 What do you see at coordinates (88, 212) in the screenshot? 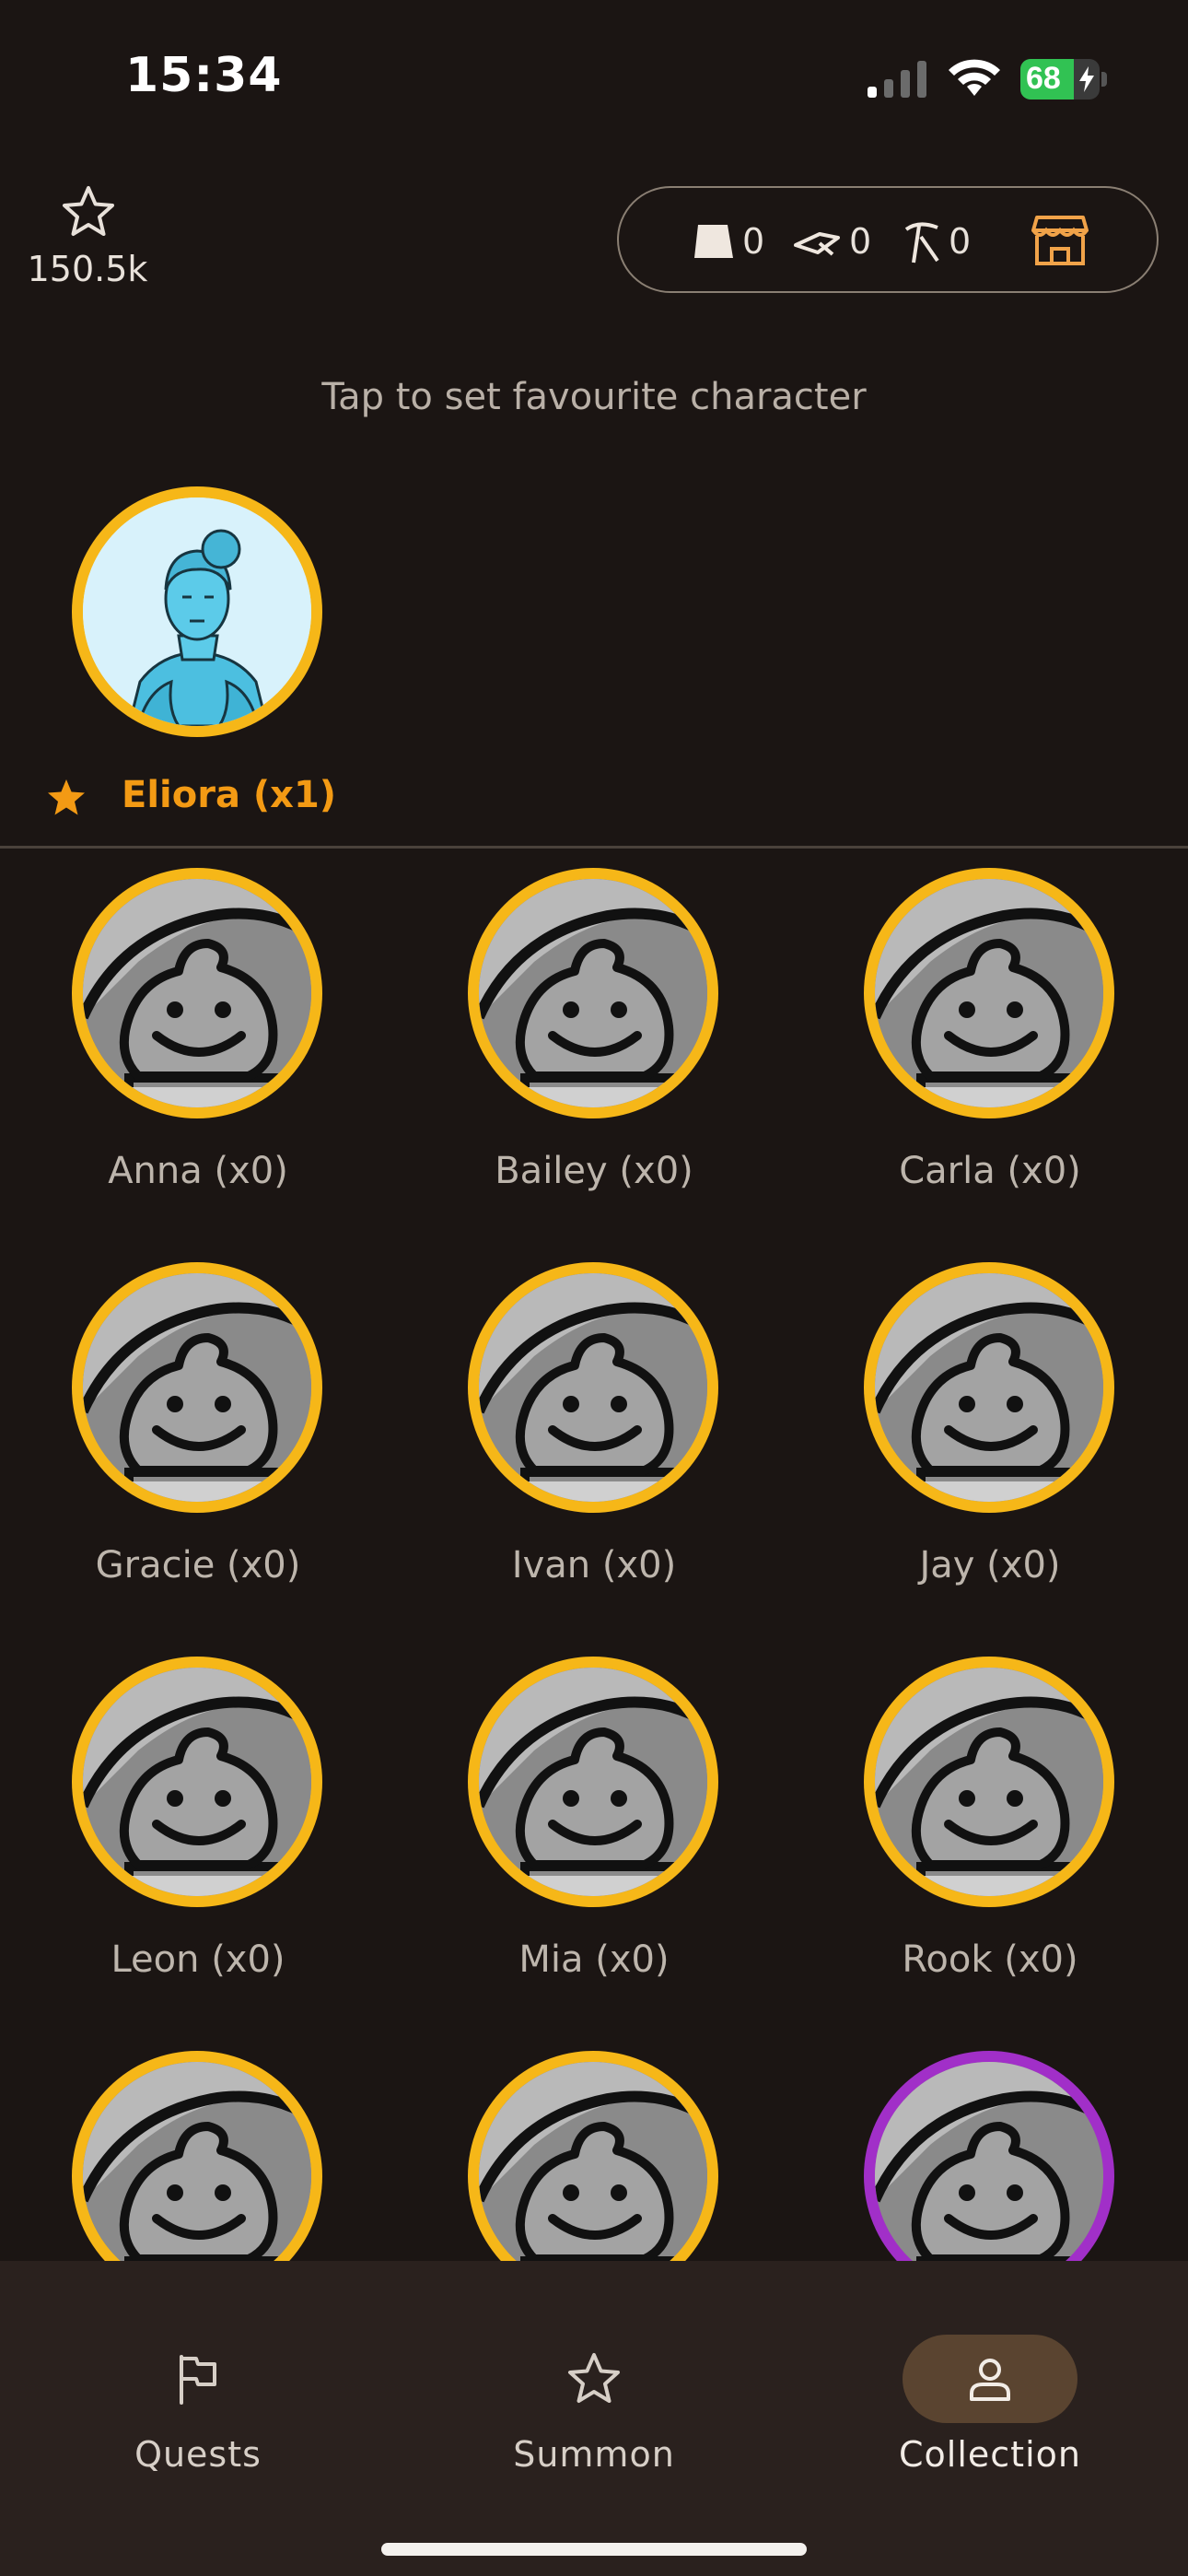
I see `star-outline-icon` at bounding box center [88, 212].